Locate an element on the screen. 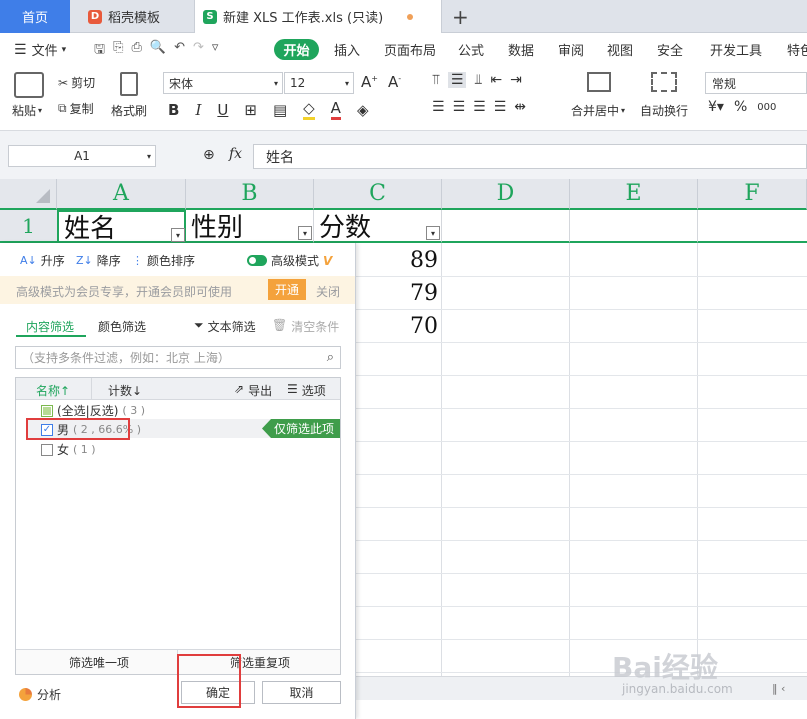 This screenshot has width=807, height=719. menu-tab-insert: 插入 is located at coordinates (347, 49).